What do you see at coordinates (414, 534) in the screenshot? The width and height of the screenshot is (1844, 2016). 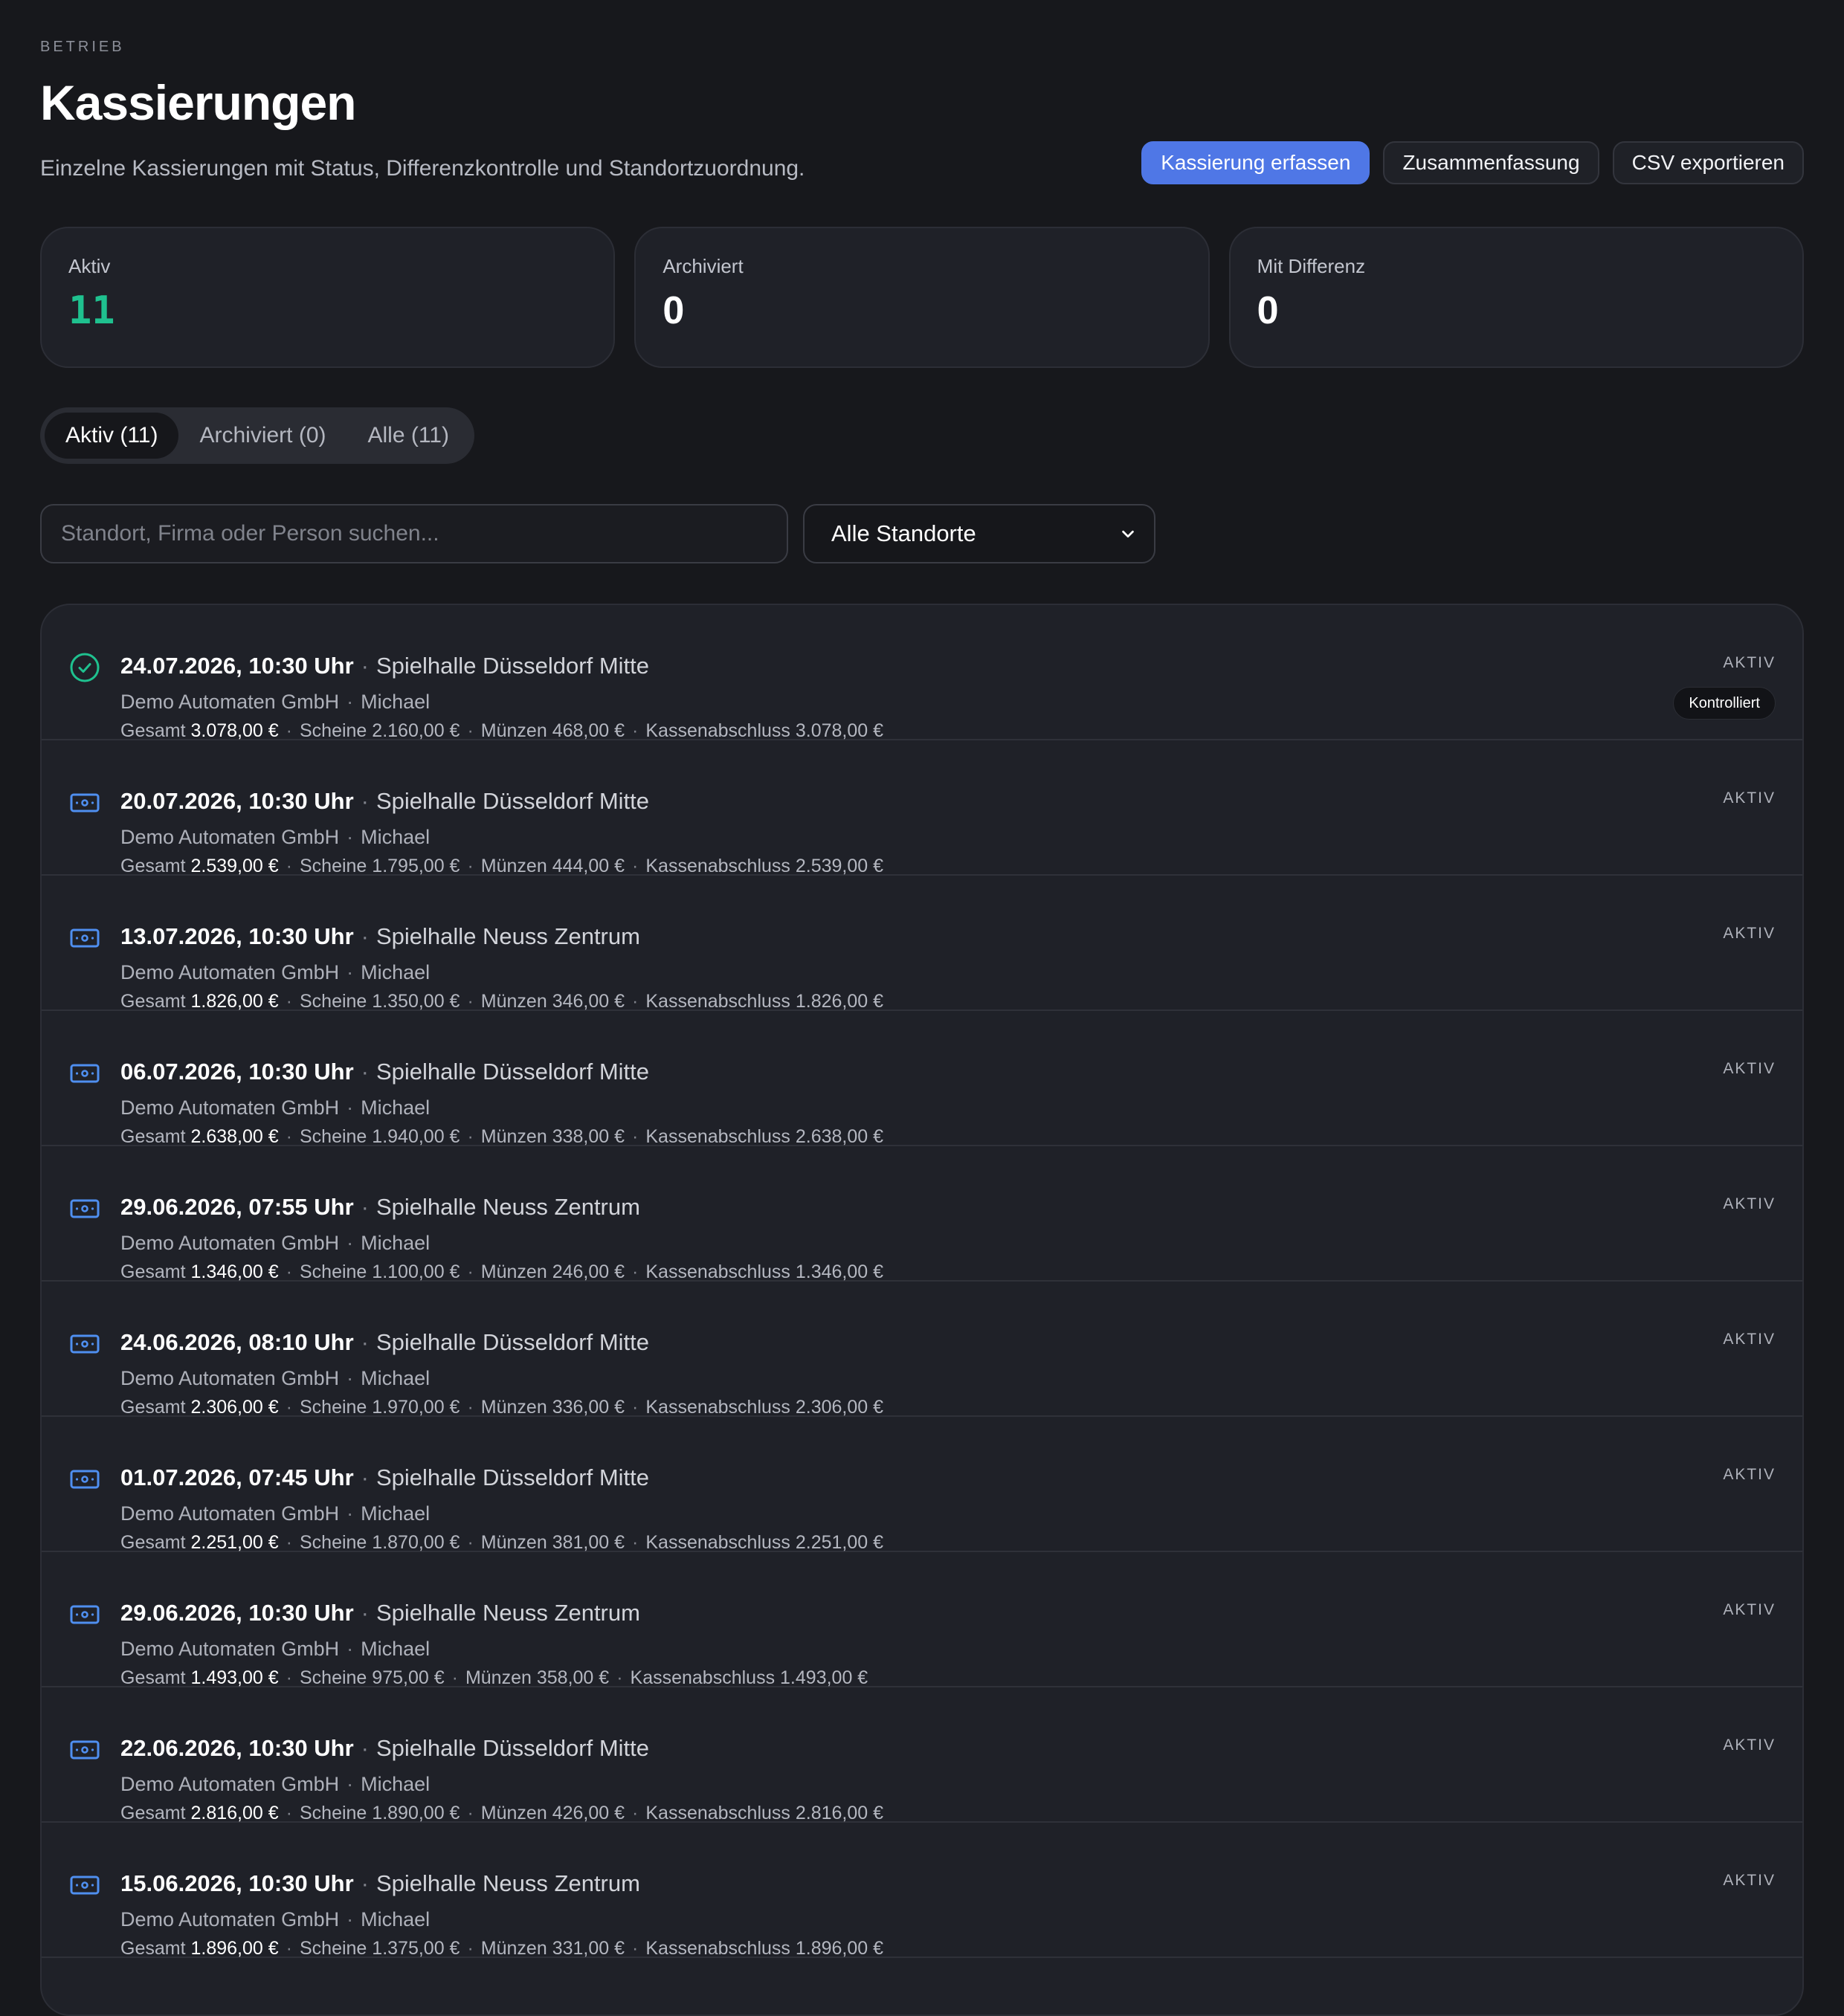 I see `search-input` at bounding box center [414, 534].